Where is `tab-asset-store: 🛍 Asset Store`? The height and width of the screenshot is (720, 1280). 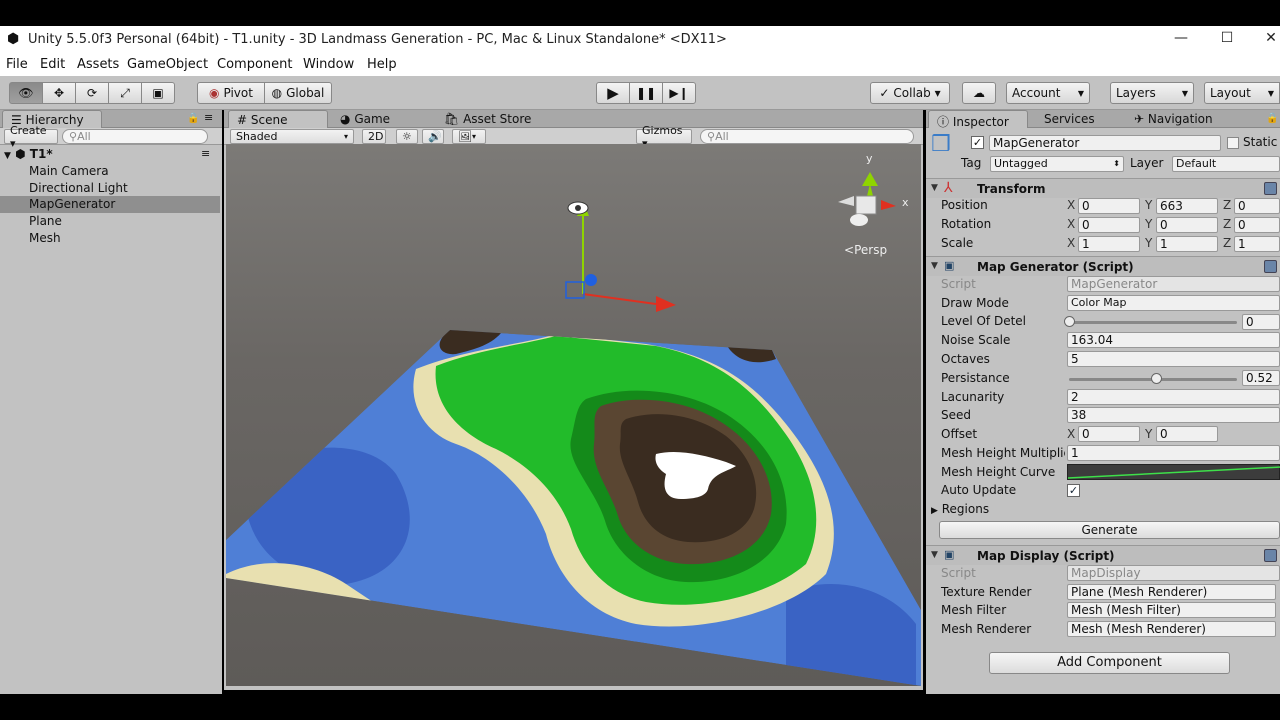 tab-asset-store: 🛍 Asset Store is located at coordinates (487, 119).